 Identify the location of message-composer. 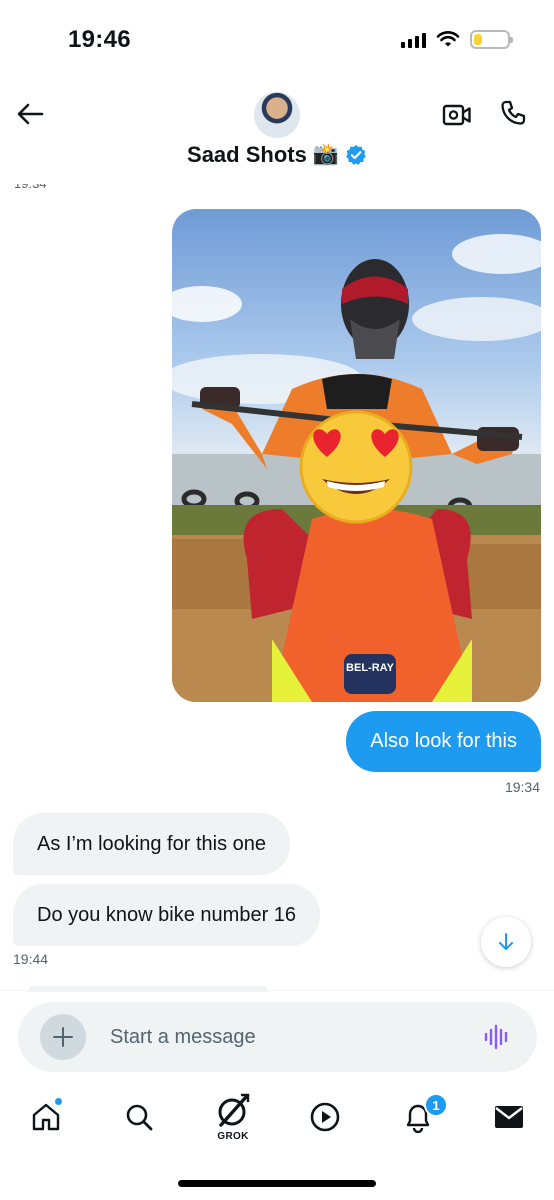
(277, 1037).